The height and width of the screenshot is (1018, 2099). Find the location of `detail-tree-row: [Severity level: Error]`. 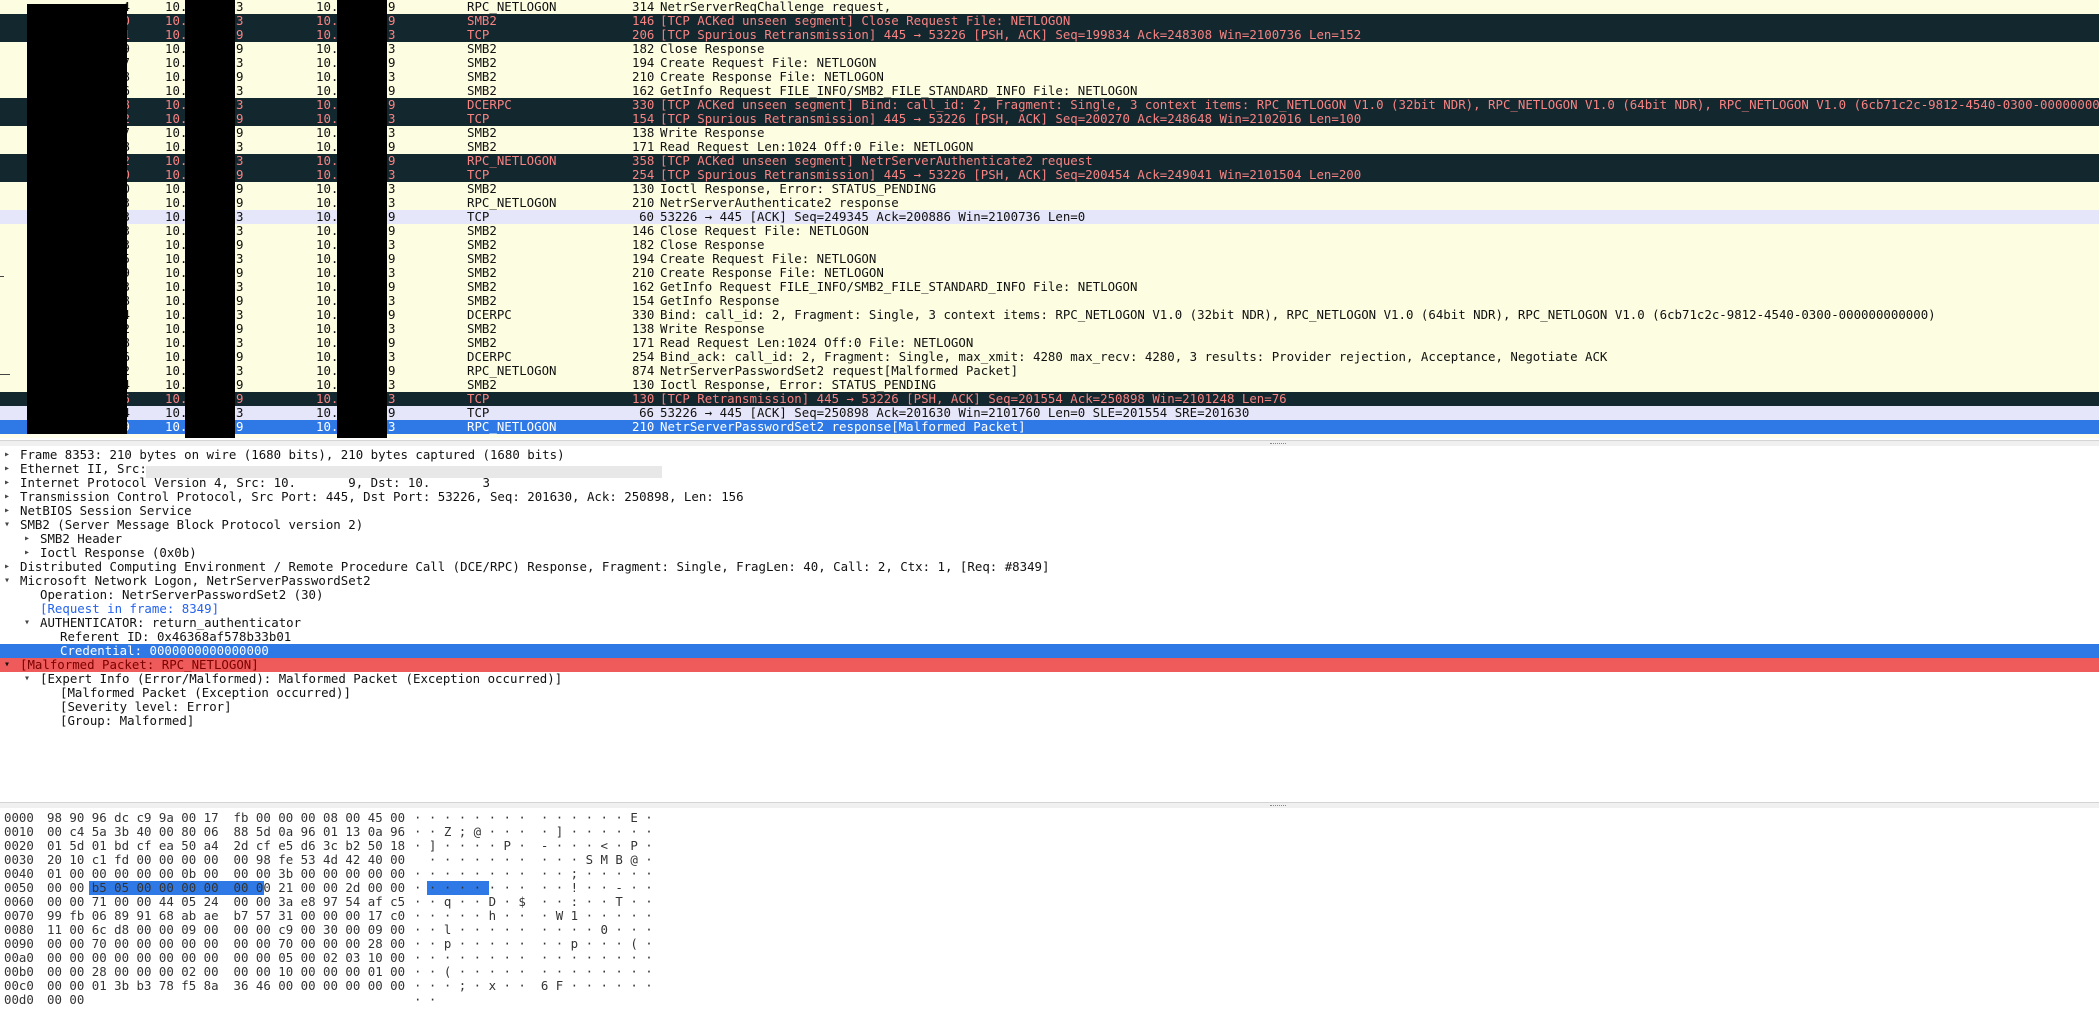

detail-tree-row: [Severity level: Error] is located at coordinates (1049, 707).